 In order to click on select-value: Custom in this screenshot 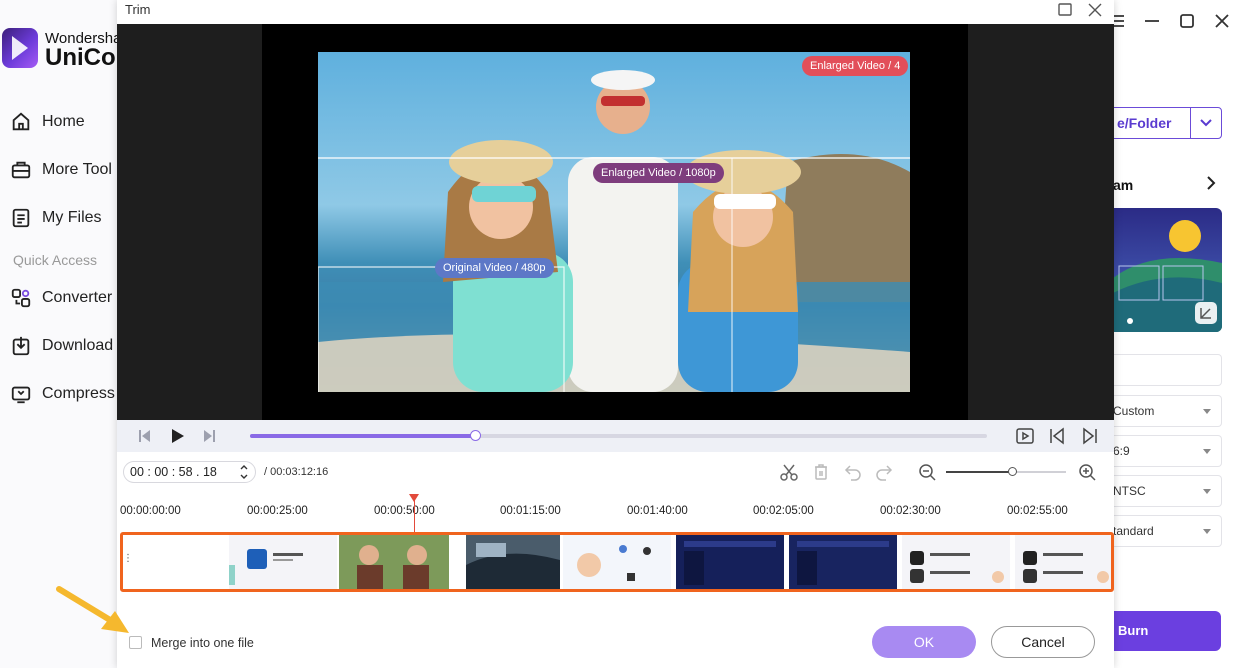, I will do `click(1134, 411)`.